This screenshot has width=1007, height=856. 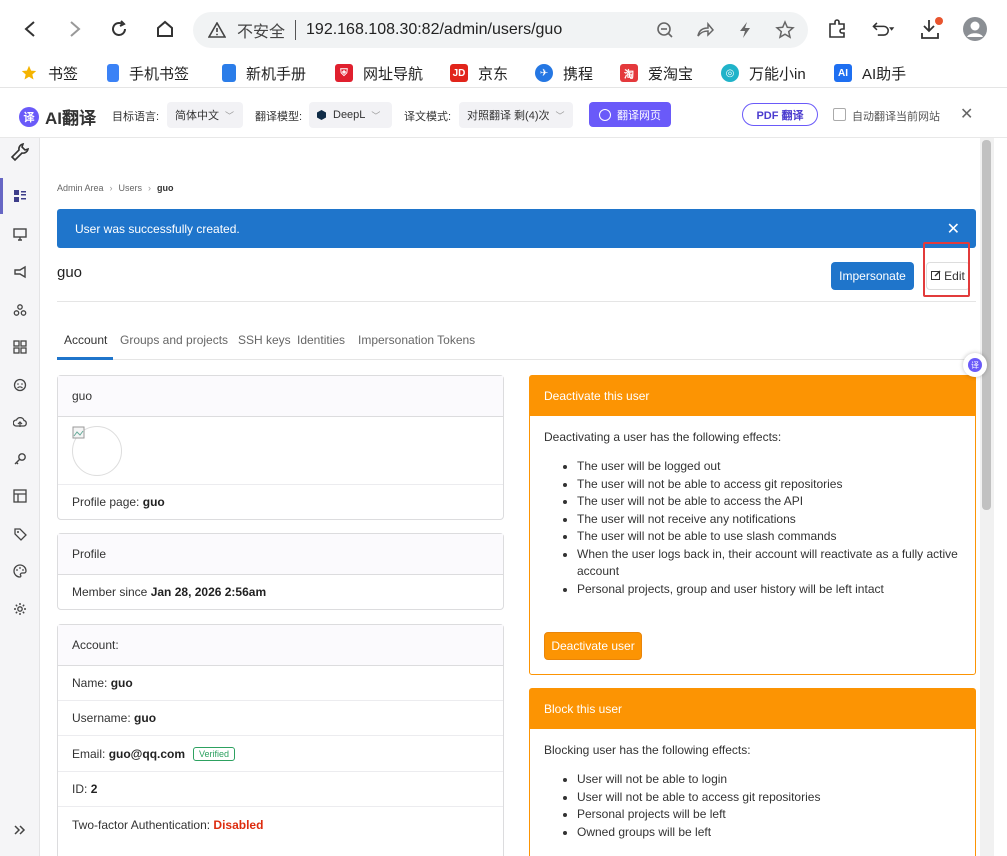 What do you see at coordinates (1, 196) in the screenshot?
I see `sidebar-active-indicator` at bounding box center [1, 196].